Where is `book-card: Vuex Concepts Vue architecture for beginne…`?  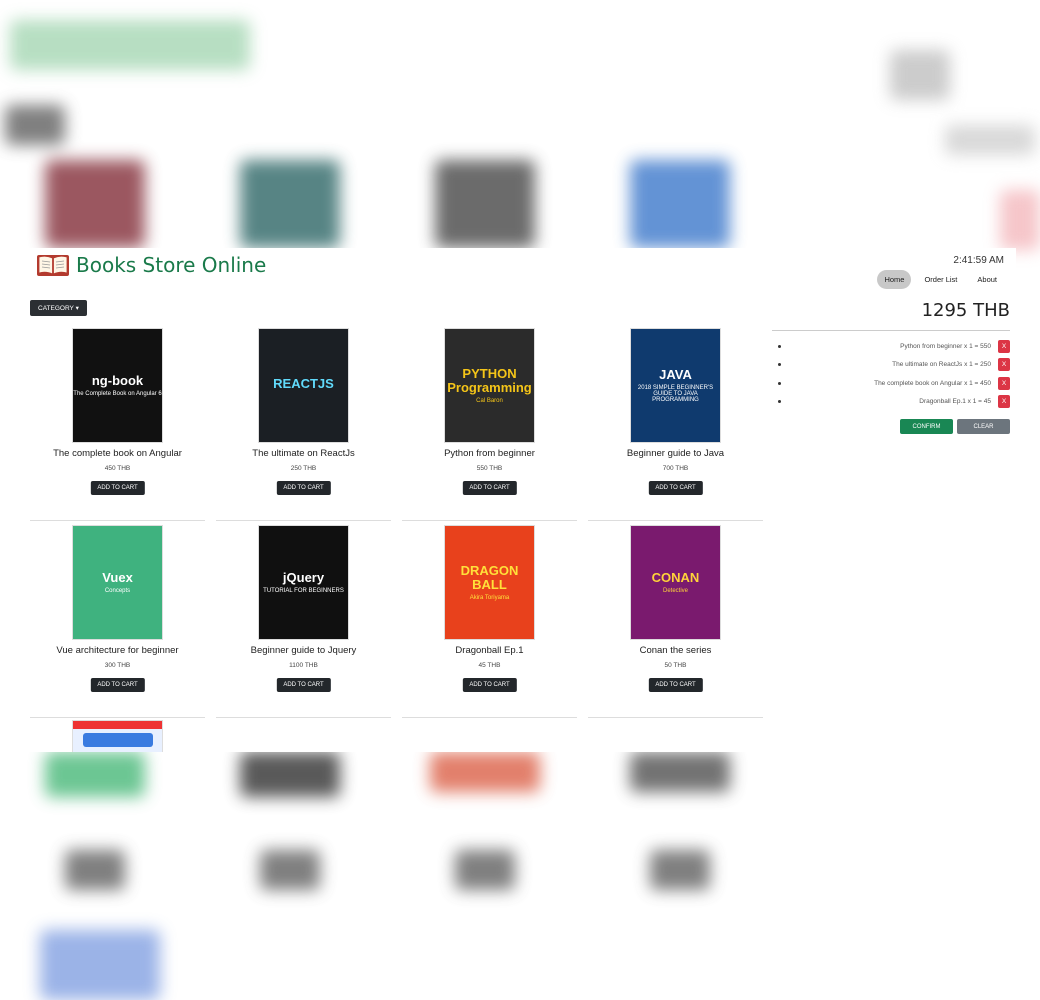 book-card: Vuex Concepts Vue architecture for beginne… is located at coordinates (117, 619).